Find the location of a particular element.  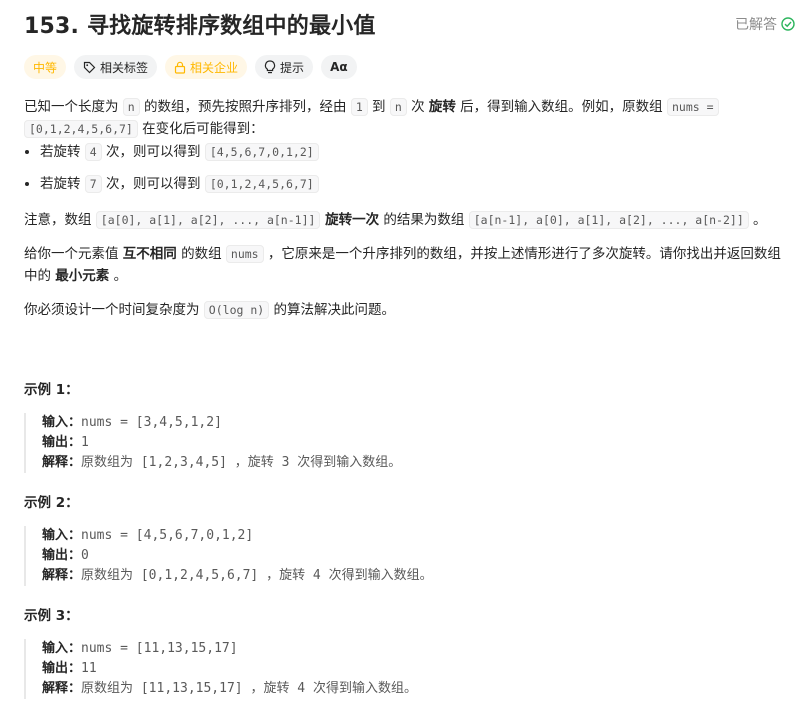

difficulty-badge: 中等 is located at coordinates (45, 67).